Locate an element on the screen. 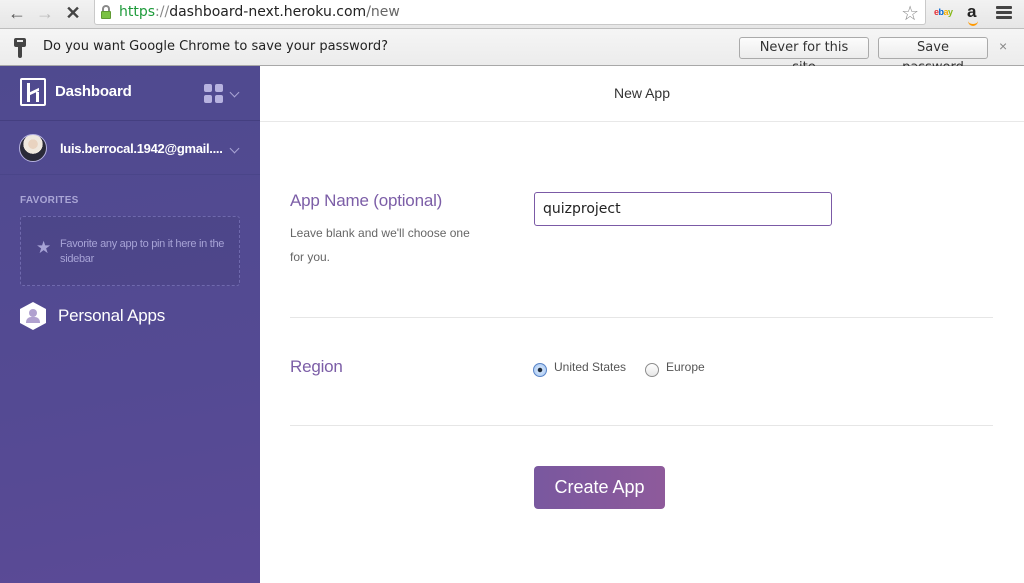 The height and width of the screenshot is (583, 1024). avatar is located at coordinates (33, 148).